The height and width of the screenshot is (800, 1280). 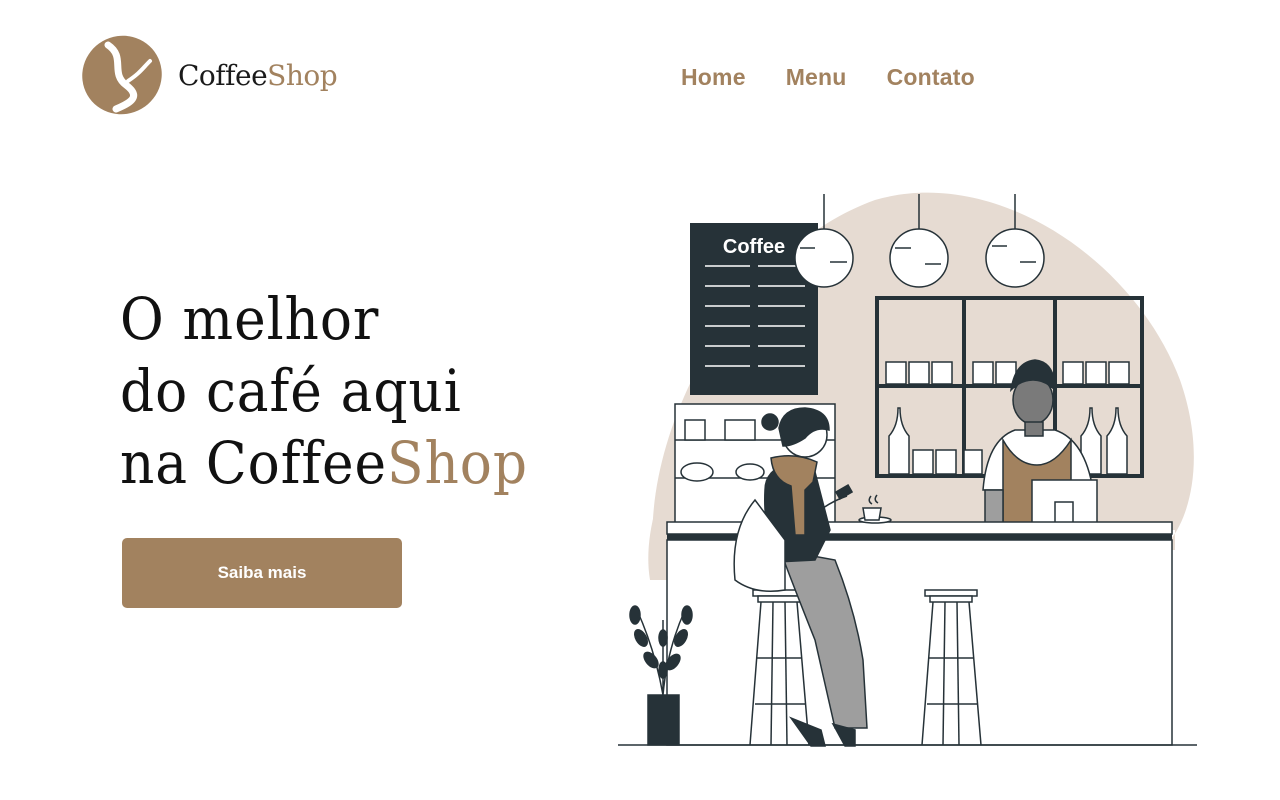 What do you see at coordinates (324, 463) in the screenshot?
I see `hero-line-3: na CoffeeShop` at bounding box center [324, 463].